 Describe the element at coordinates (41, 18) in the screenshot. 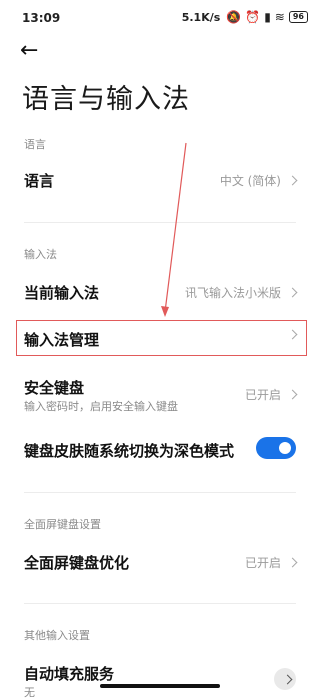

I see `status-time: 13:09` at that location.